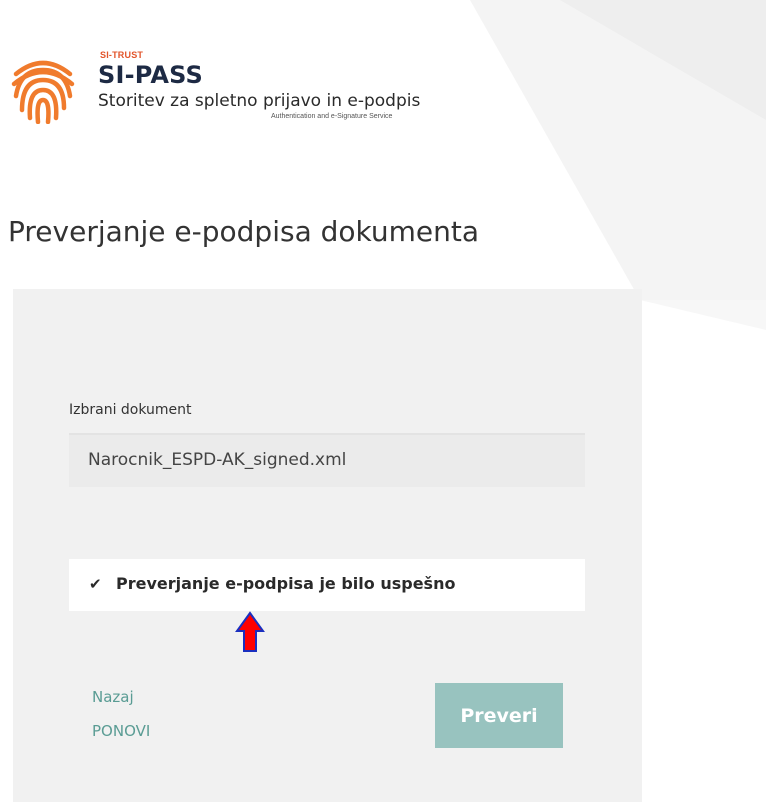  Describe the element at coordinates (332, 116) in the screenshot. I see `brand-subtagline: Authentication and e-Signature Service` at that location.